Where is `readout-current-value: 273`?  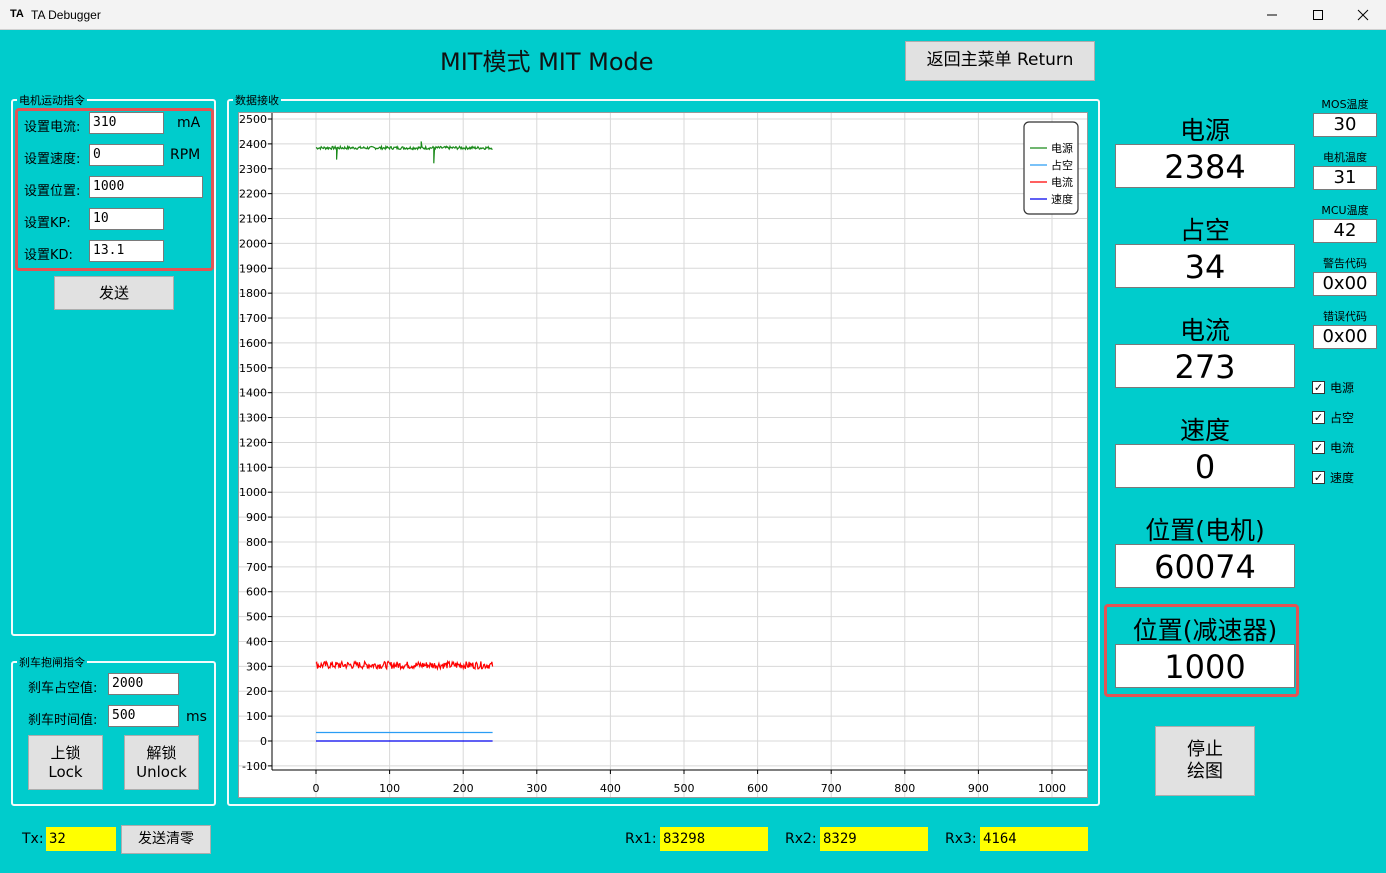
readout-current-value: 273 is located at coordinates (1205, 366).